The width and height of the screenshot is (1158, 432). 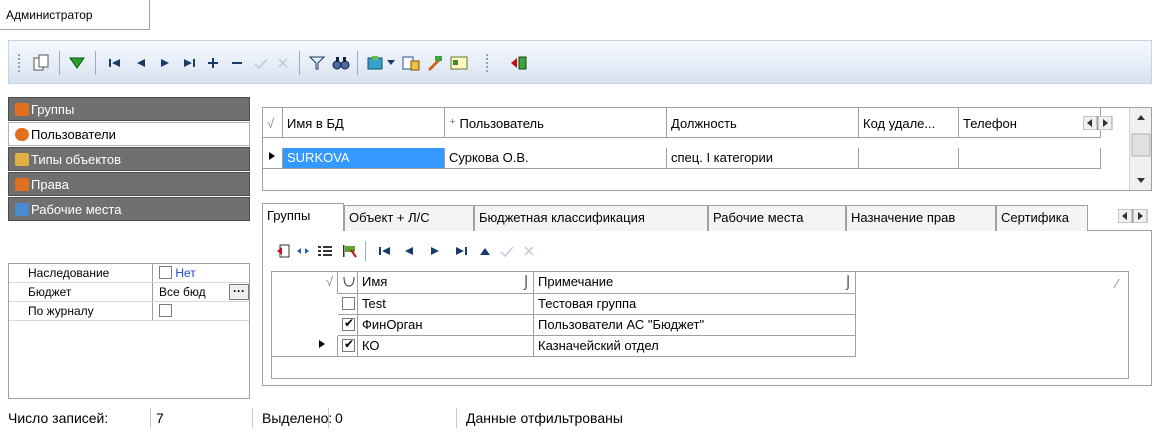 What do you see at coordinates (22, 184) in the screenshot?
I see `rights-icon` at bounding box center [22, 184].